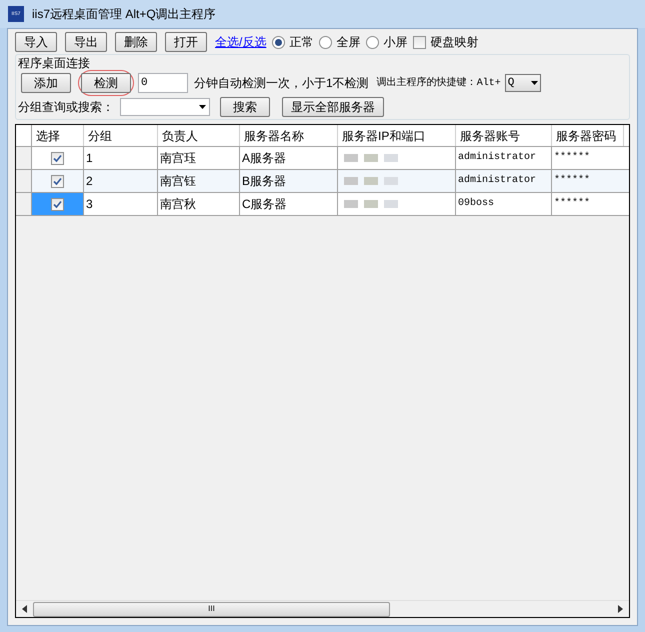 This screenshot has height=632, width=645. What do you see at coordinates (121, 135) in the screenshot?
I see `column-header: 分组` at bounding box center [121, 135].